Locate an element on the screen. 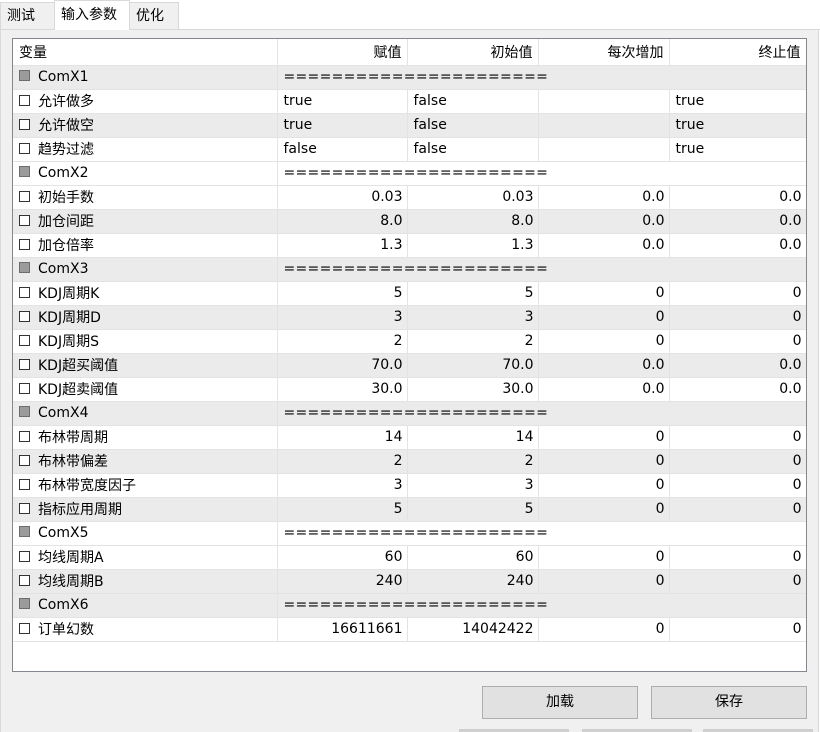 The image size is (820, 732). param-row: KDJ周期D 3 3 0 0 is located at coordinates (409, 317).